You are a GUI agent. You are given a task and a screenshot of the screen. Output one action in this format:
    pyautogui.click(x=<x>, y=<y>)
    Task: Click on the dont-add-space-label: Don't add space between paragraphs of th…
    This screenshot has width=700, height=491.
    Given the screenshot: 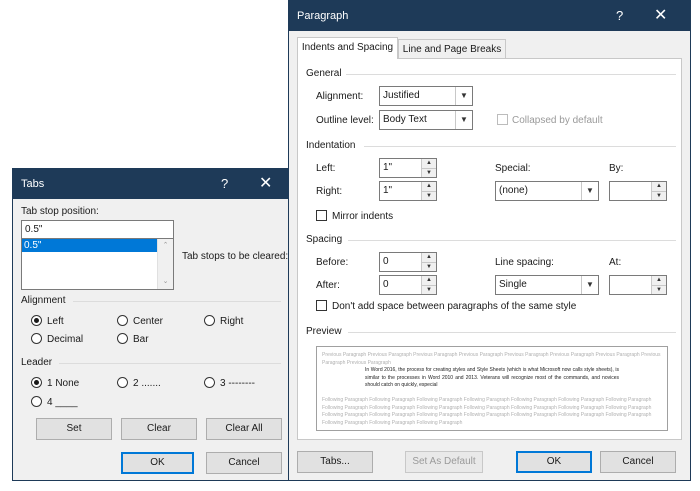 What is the action you would take?
    pyautogui.click(x=454, y=306)
    